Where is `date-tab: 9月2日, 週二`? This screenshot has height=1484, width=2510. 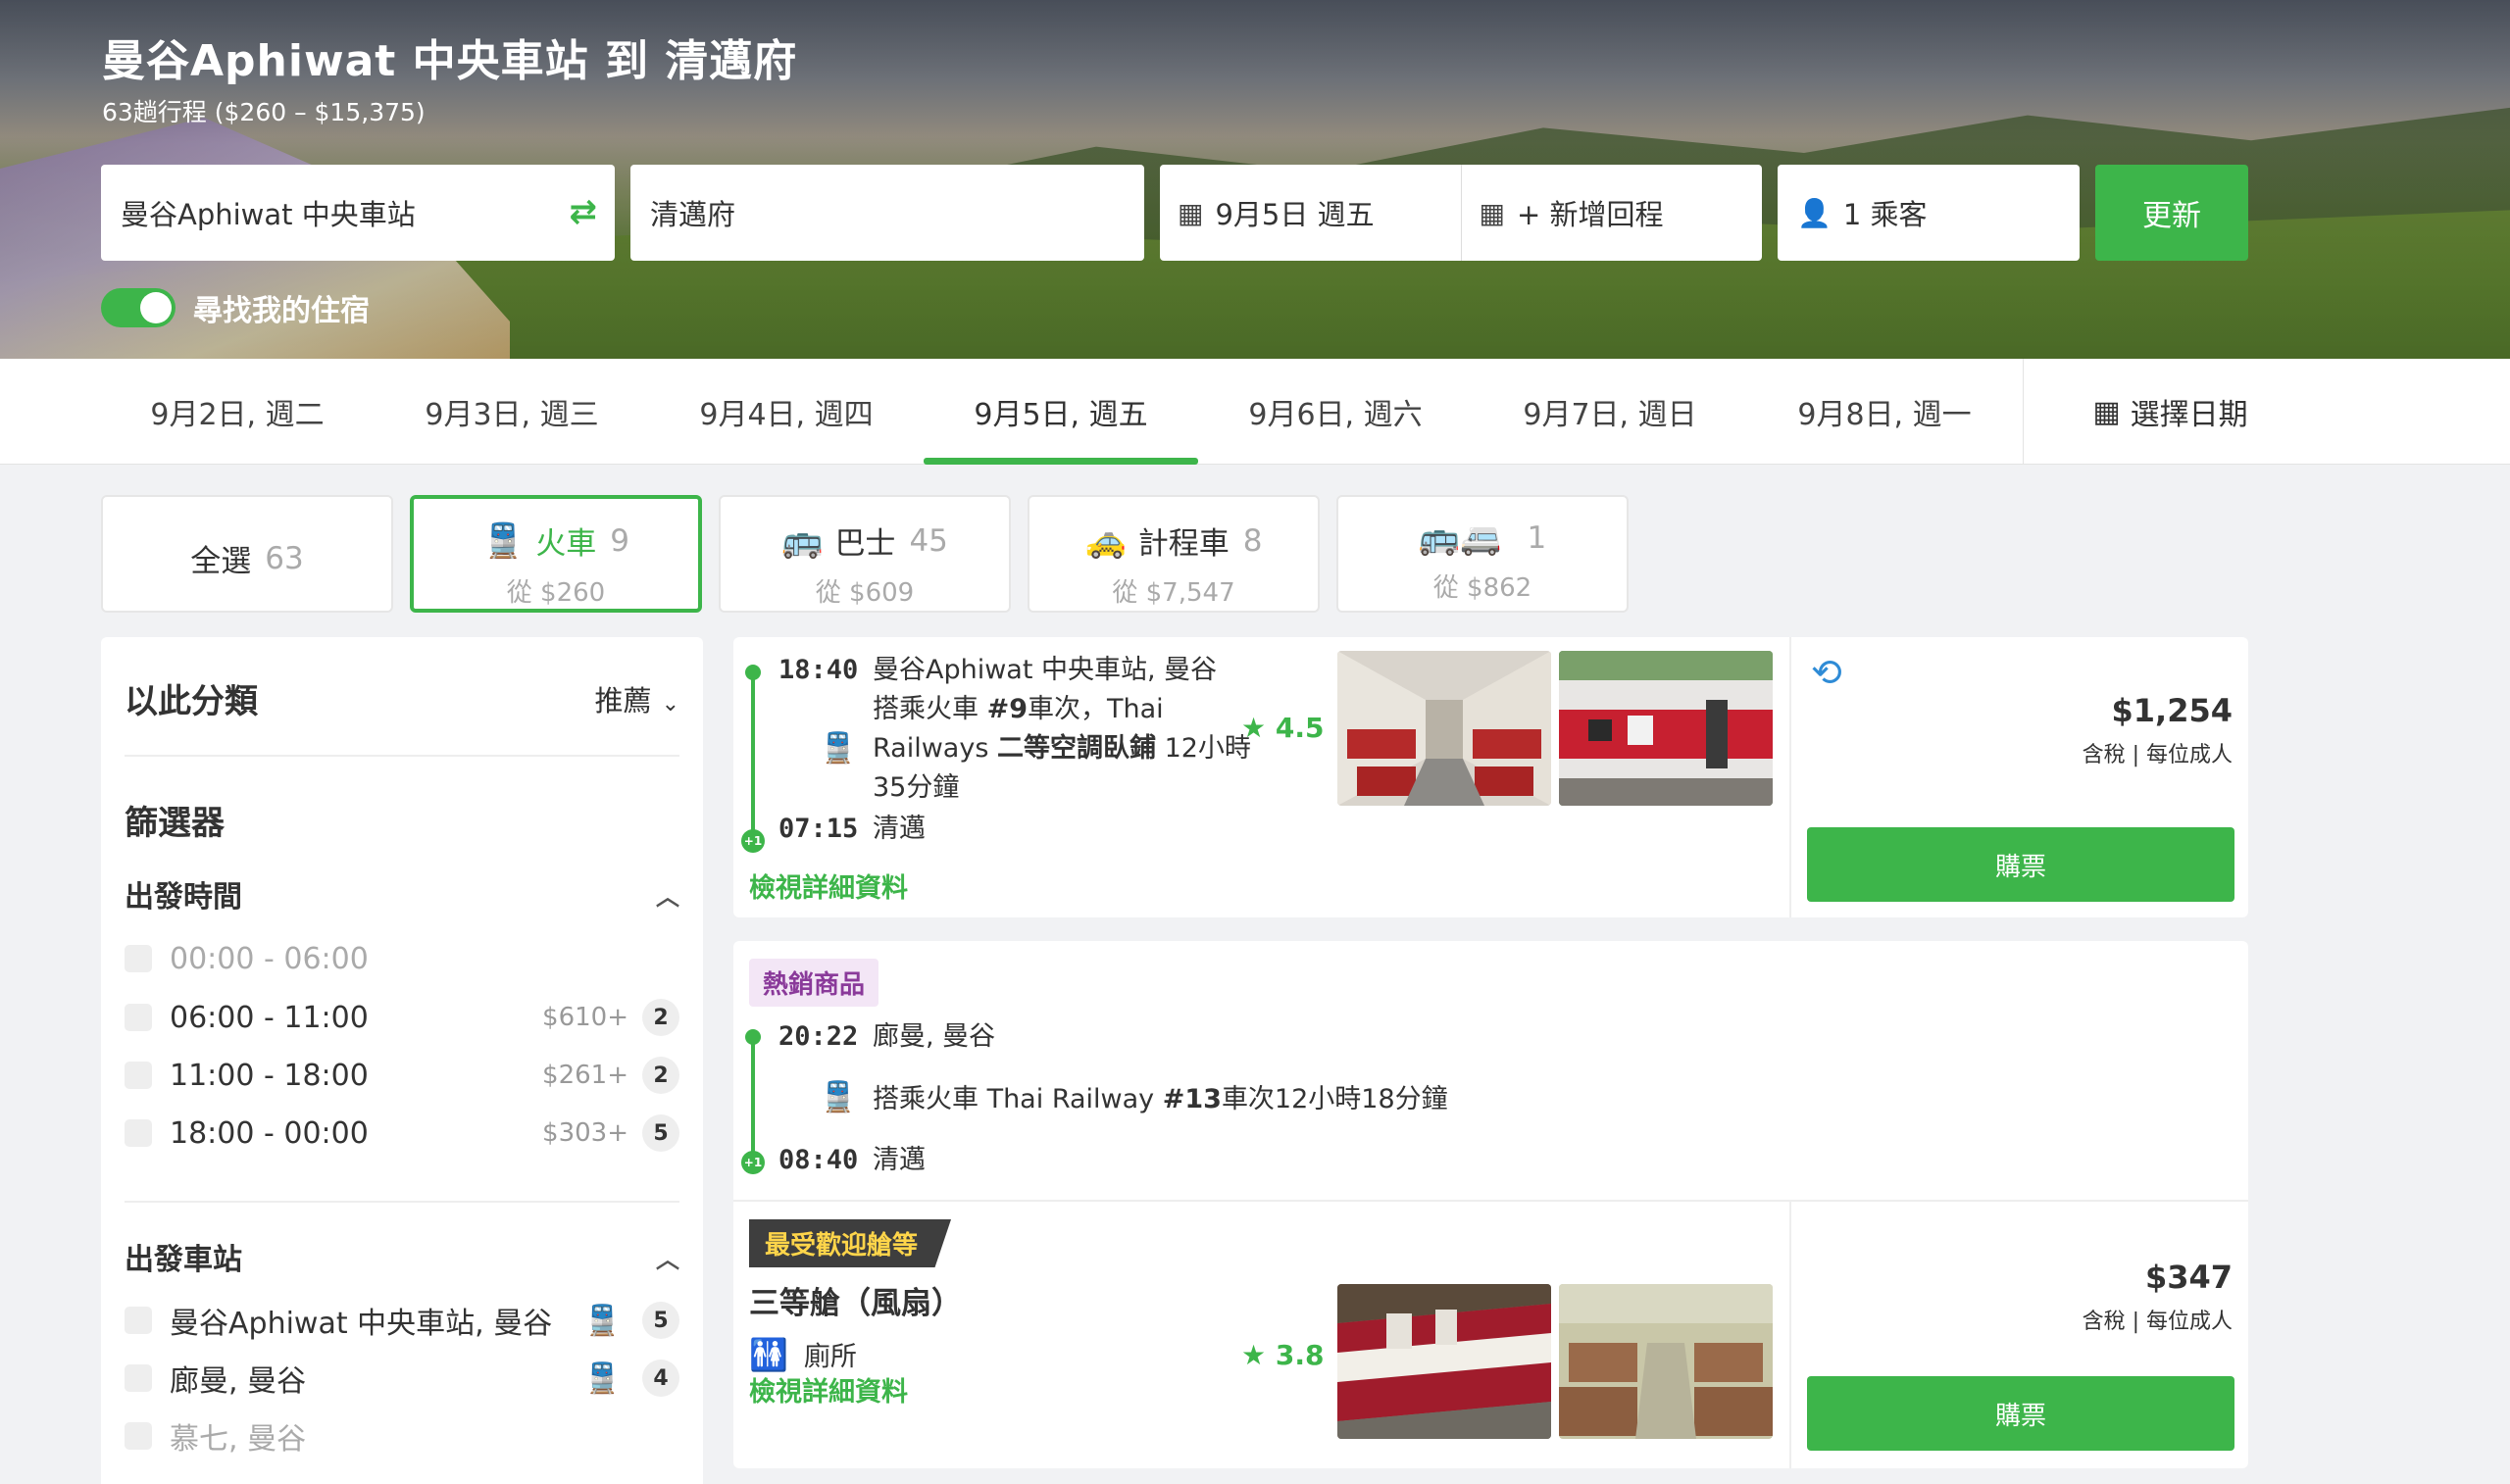
date-tab: 9月2日, 週二 is located at coordinates (237, 412).